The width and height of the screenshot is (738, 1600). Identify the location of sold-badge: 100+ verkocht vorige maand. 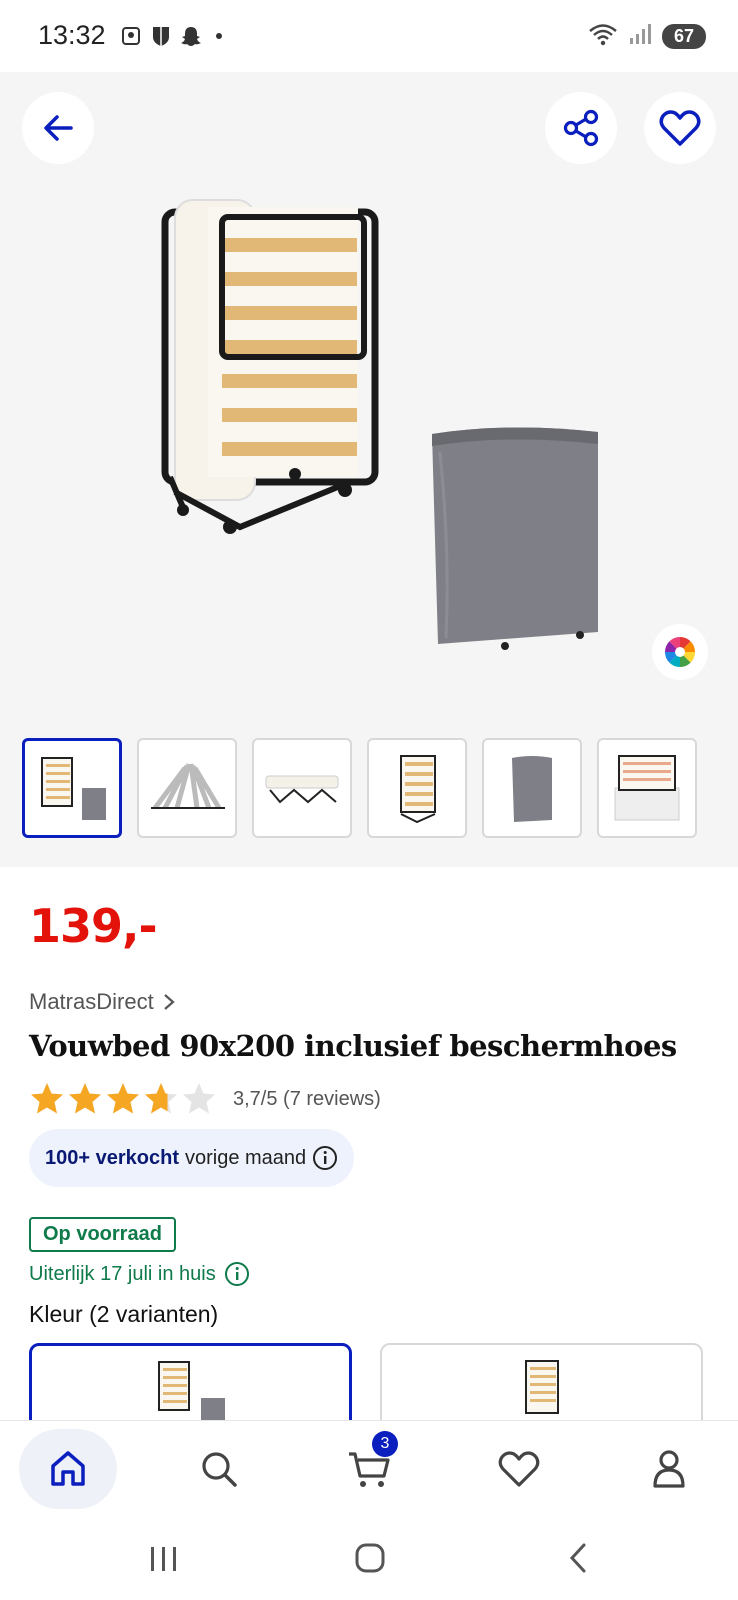
(192, 1158).